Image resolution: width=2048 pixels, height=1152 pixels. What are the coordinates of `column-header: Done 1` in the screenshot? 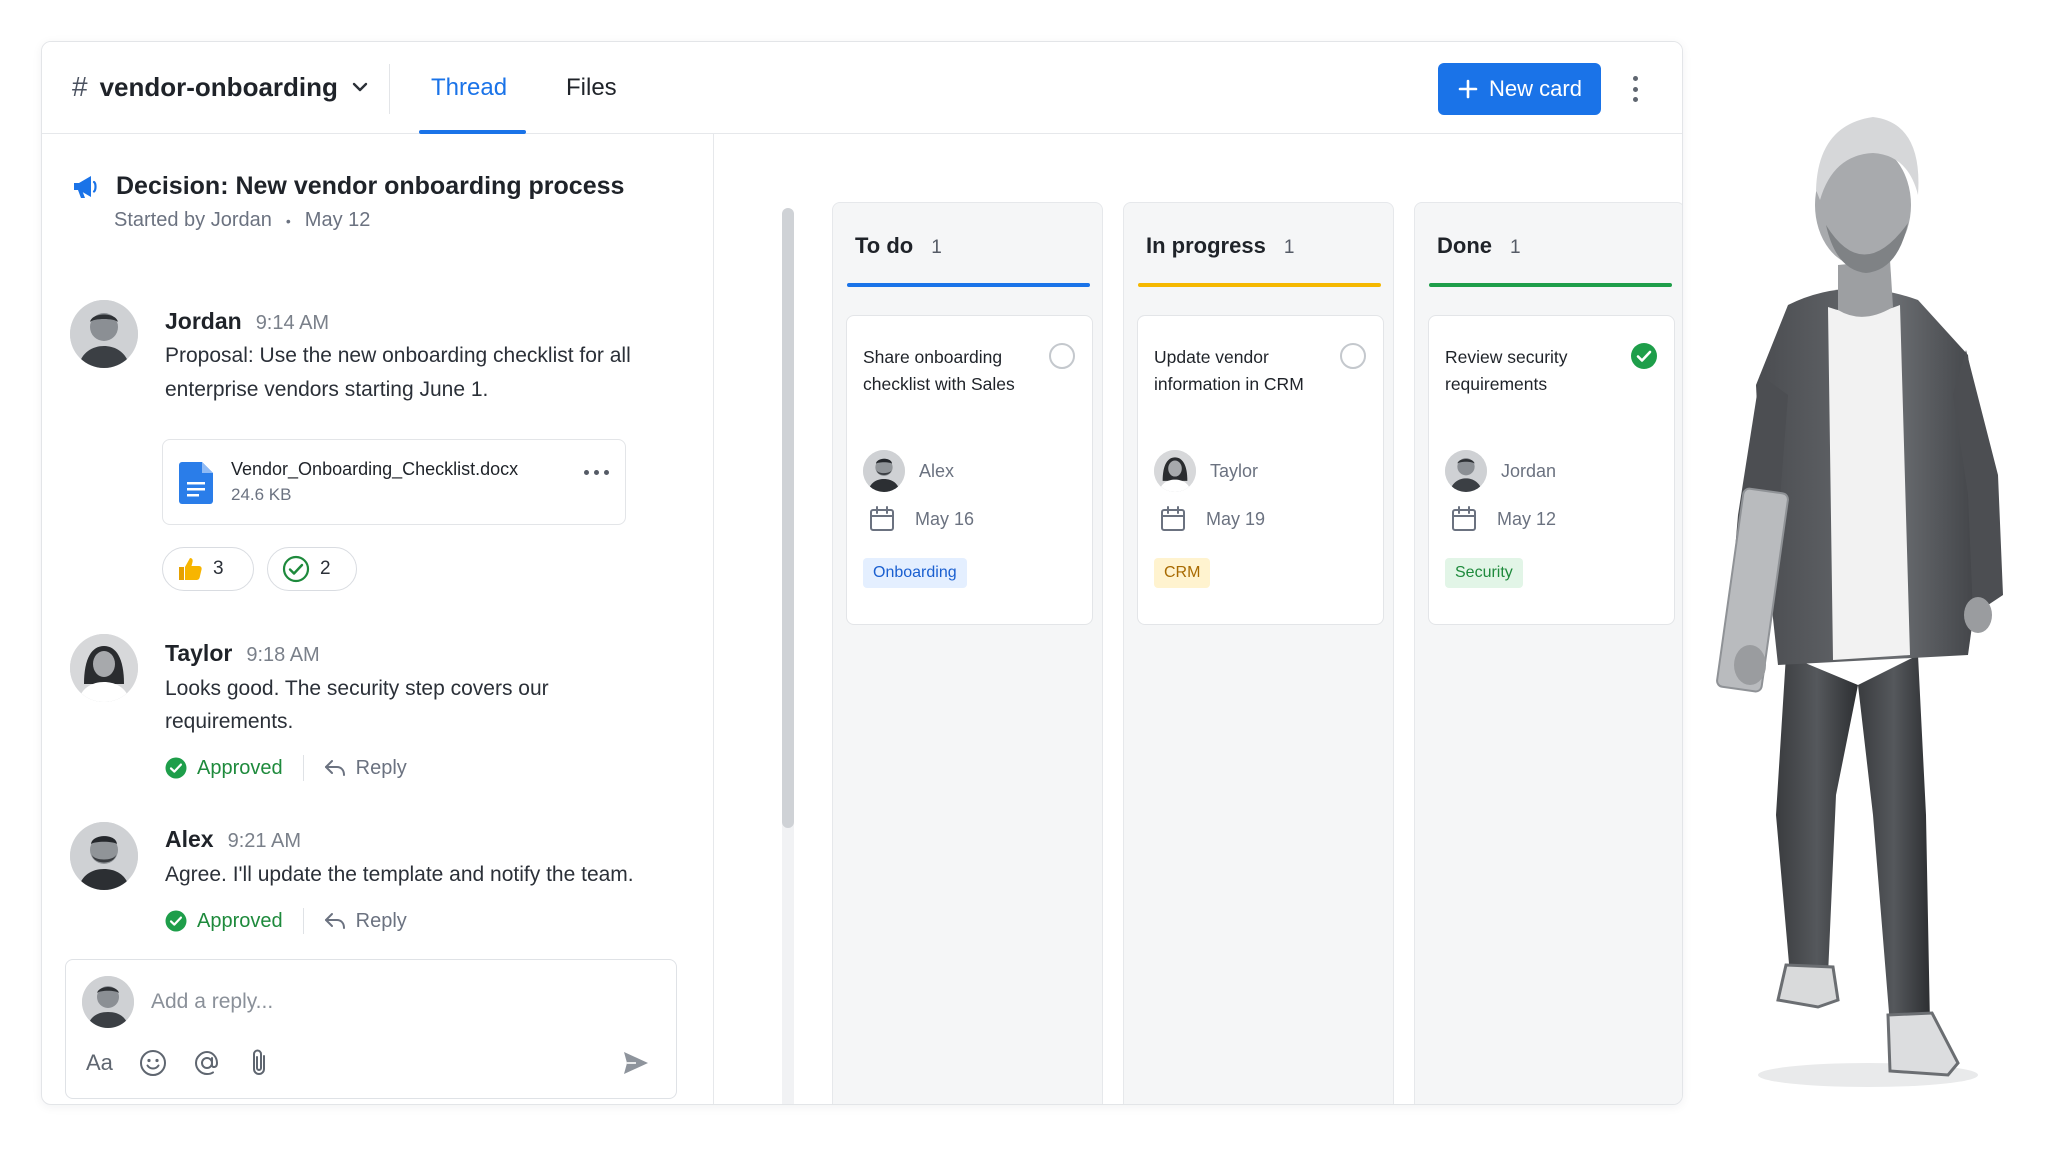 It's located at (1479, 245).